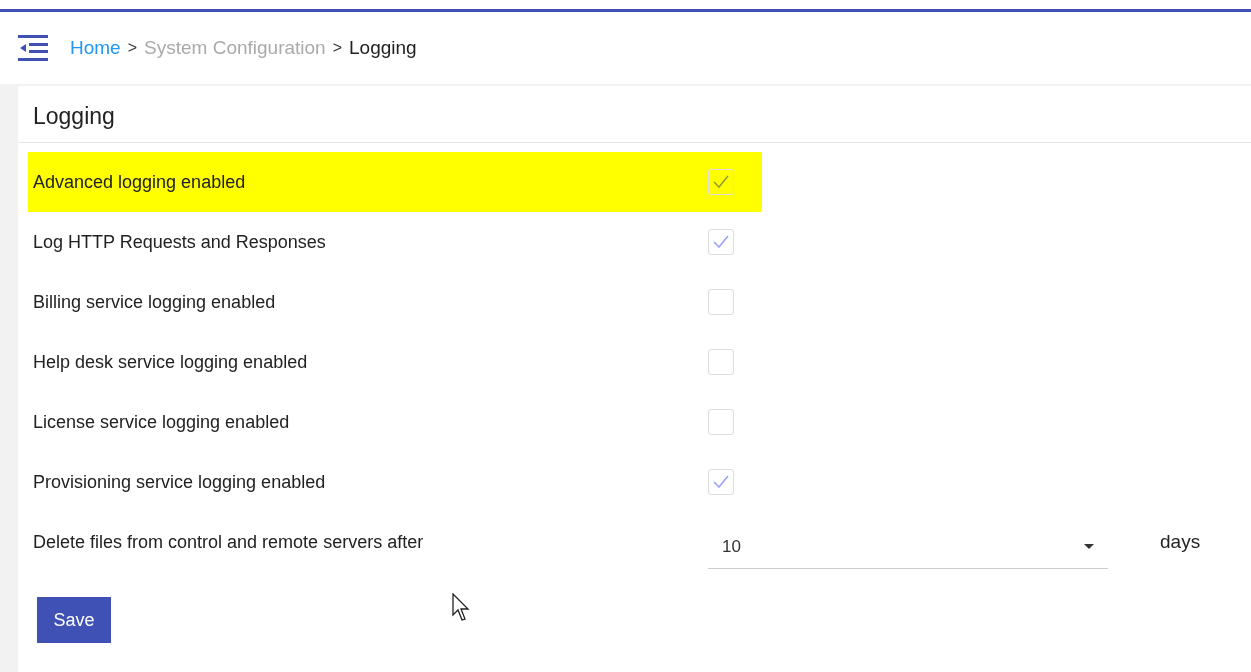 The image size is (1251, 672). Describe the element at coordinates (1089, 546) in the screenshot. I see `dropdown-caret-icon` at that location.